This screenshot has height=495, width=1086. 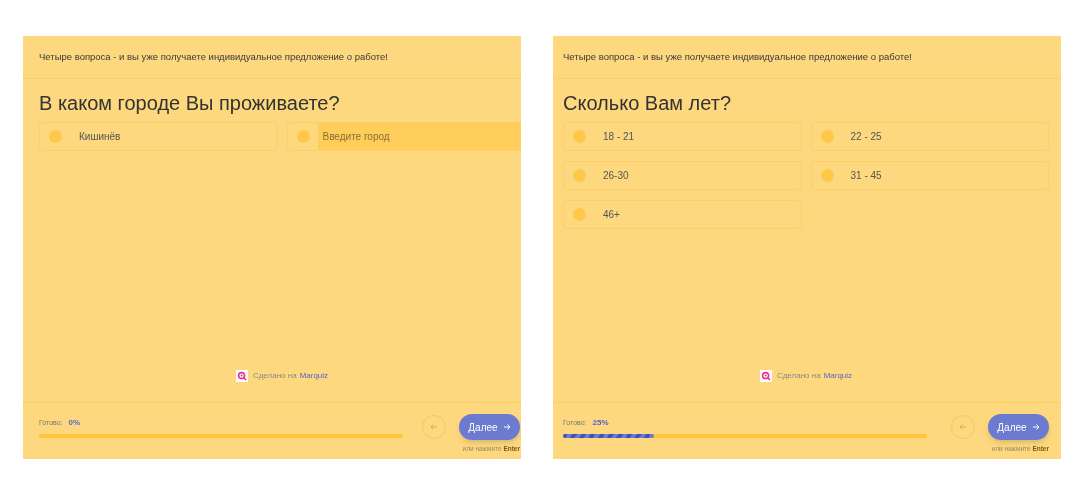 I want to click on answer-option: Кишинёв, so click(x=158, y=136).